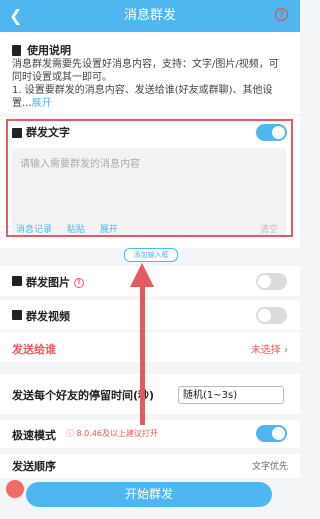  What do you see at coordinates (149, 494) in the screenshot?
I see `start-broadcast-button: 开始群发` at bounding box center [149, 494].